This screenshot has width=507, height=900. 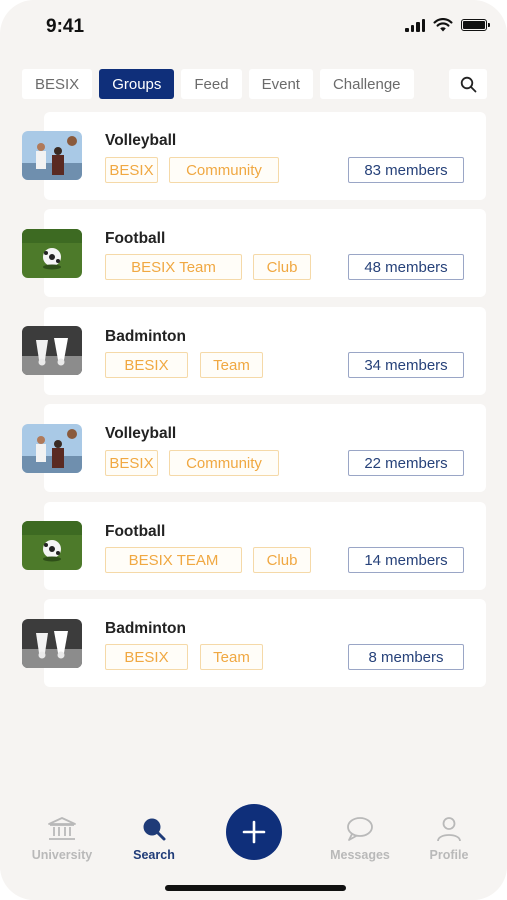 What do you see at coordinates (173, 560) in the screenshot?
I see `tag-besix-team: BESIX TEAM` at bounding box center [173, 560].